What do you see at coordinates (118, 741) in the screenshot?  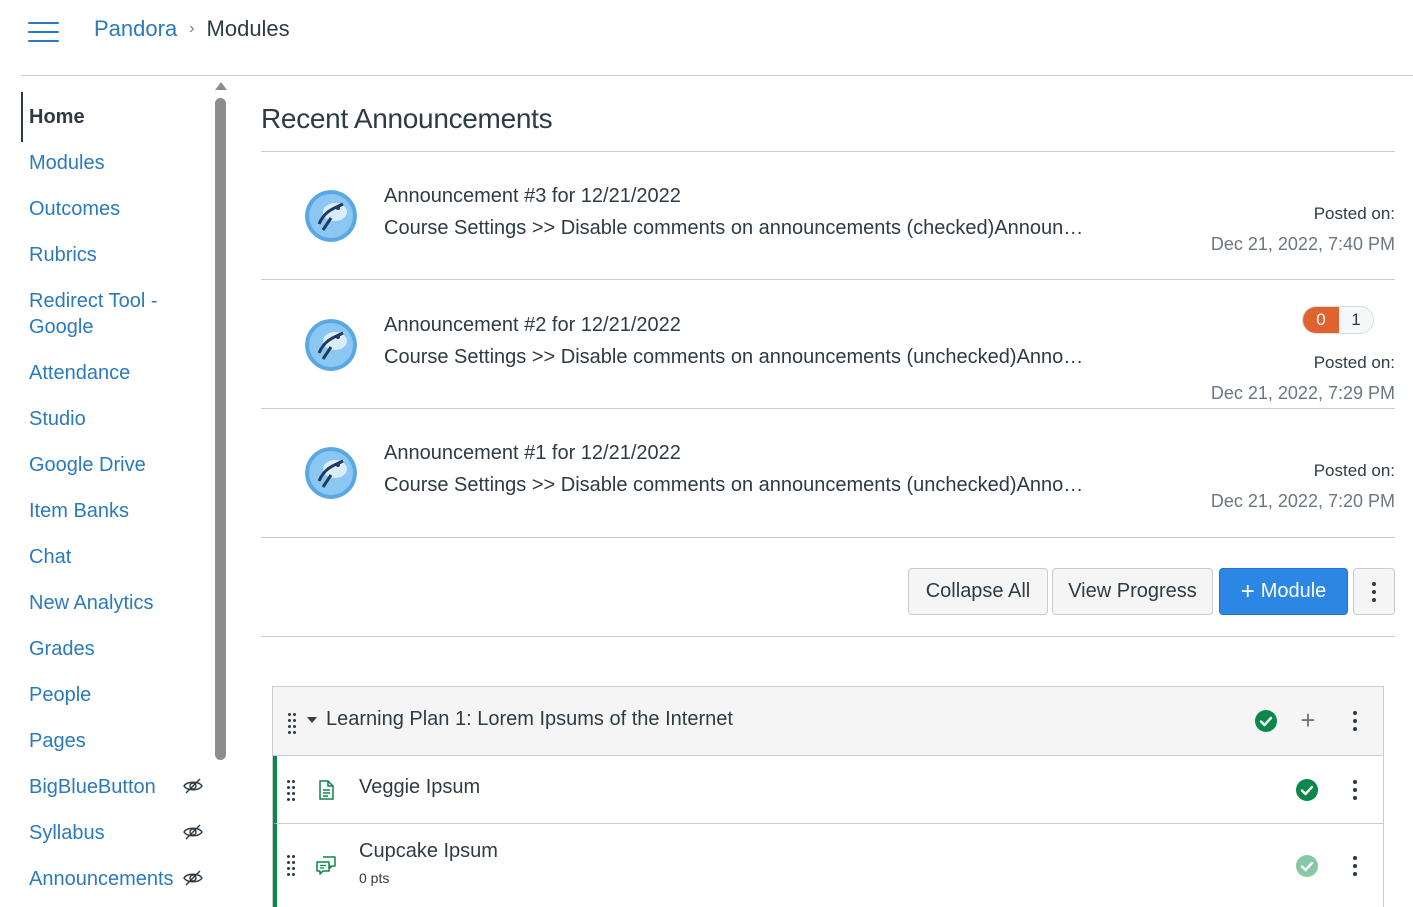 I see `sidebar-item-pages: Pages` at bounding box center [118, 741].